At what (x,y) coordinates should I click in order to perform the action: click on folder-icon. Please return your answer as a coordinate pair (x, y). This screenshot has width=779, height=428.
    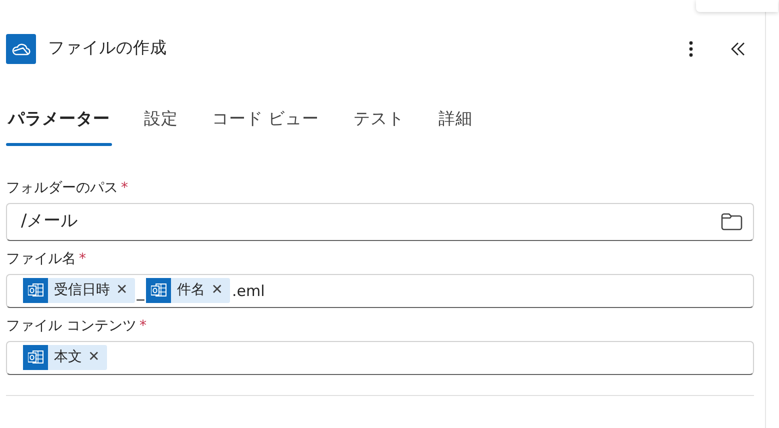
    Looking at the image, I should click on (732, 222).